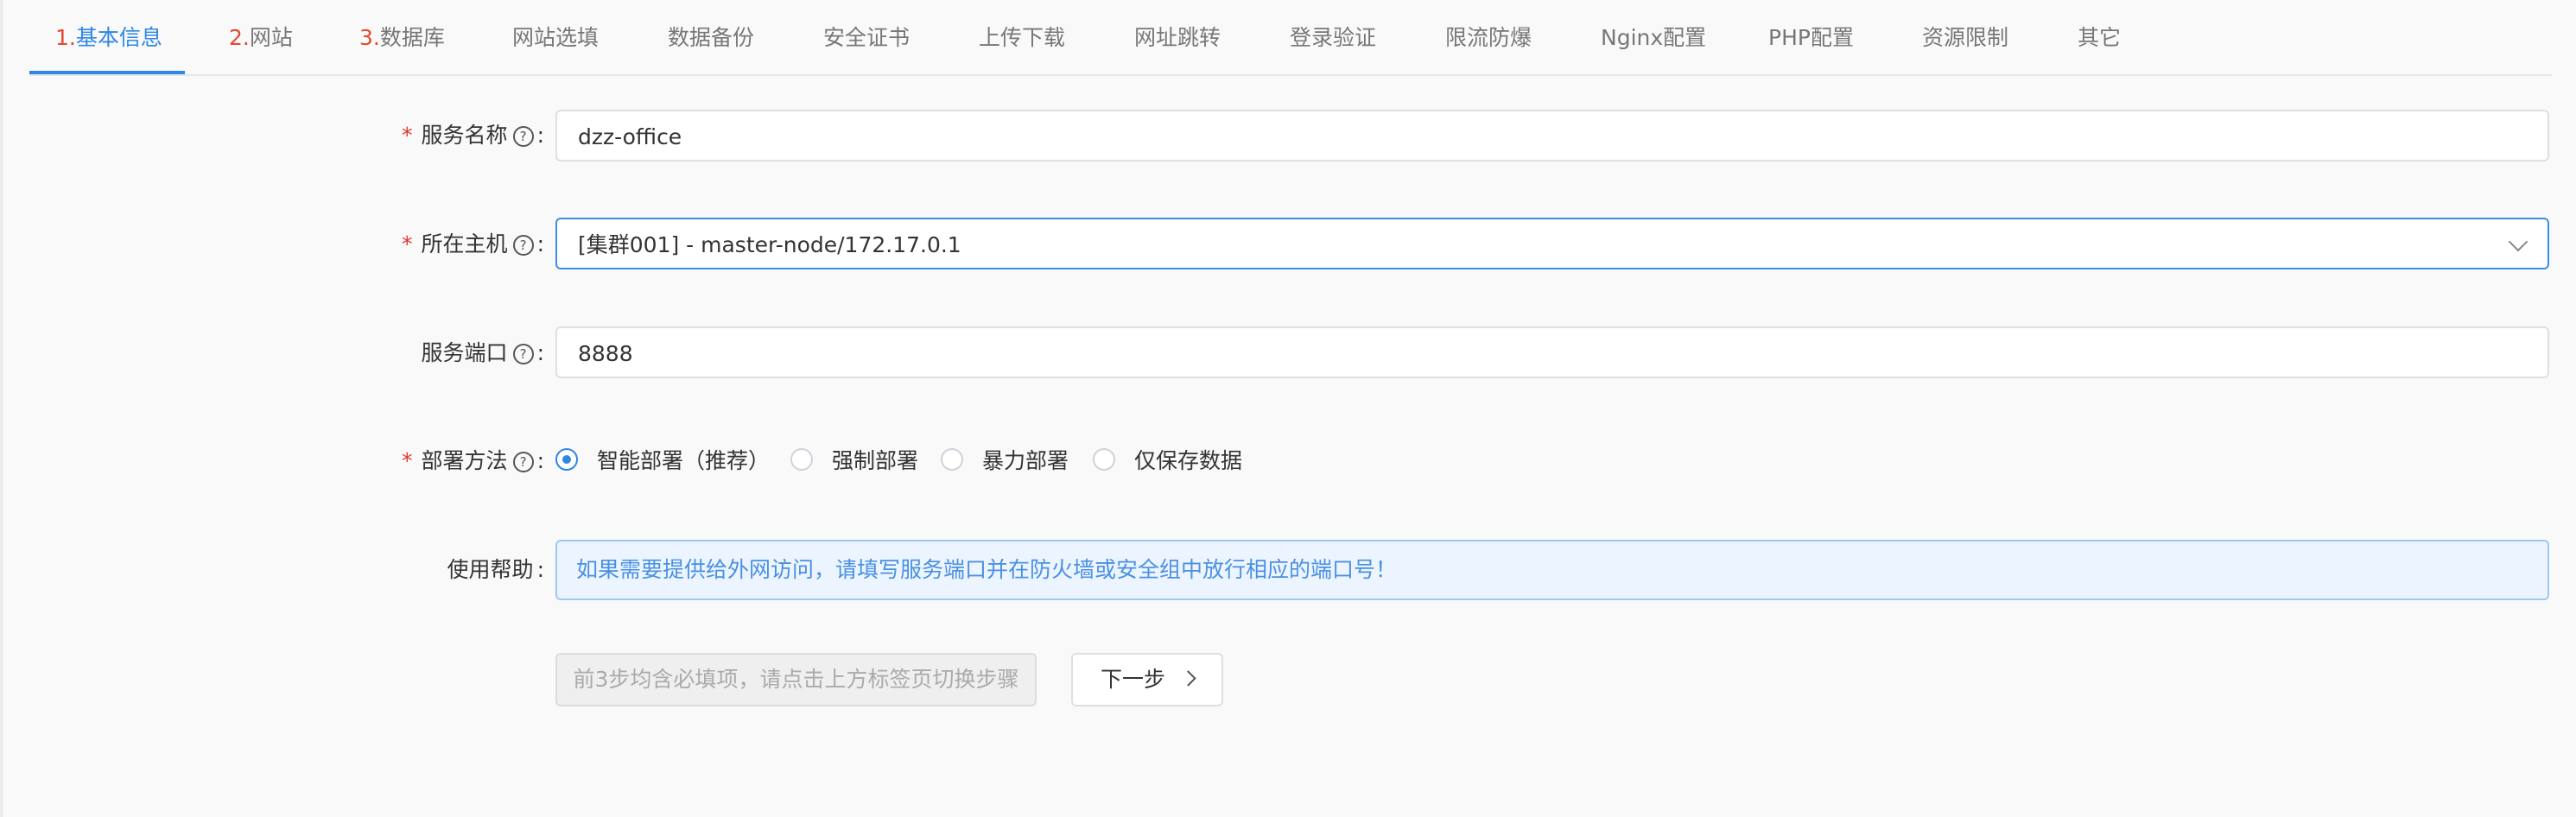  I want to click on tab-website-optional: 网站选填, so click(555, 37).